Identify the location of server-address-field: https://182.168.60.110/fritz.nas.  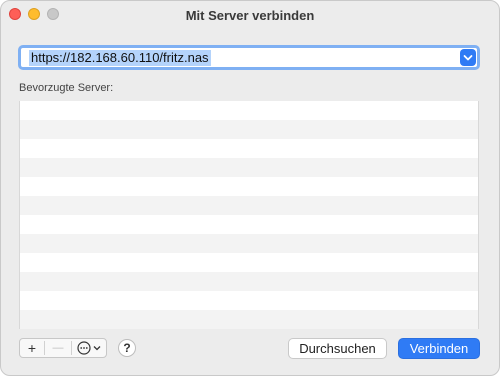
(249, 57).